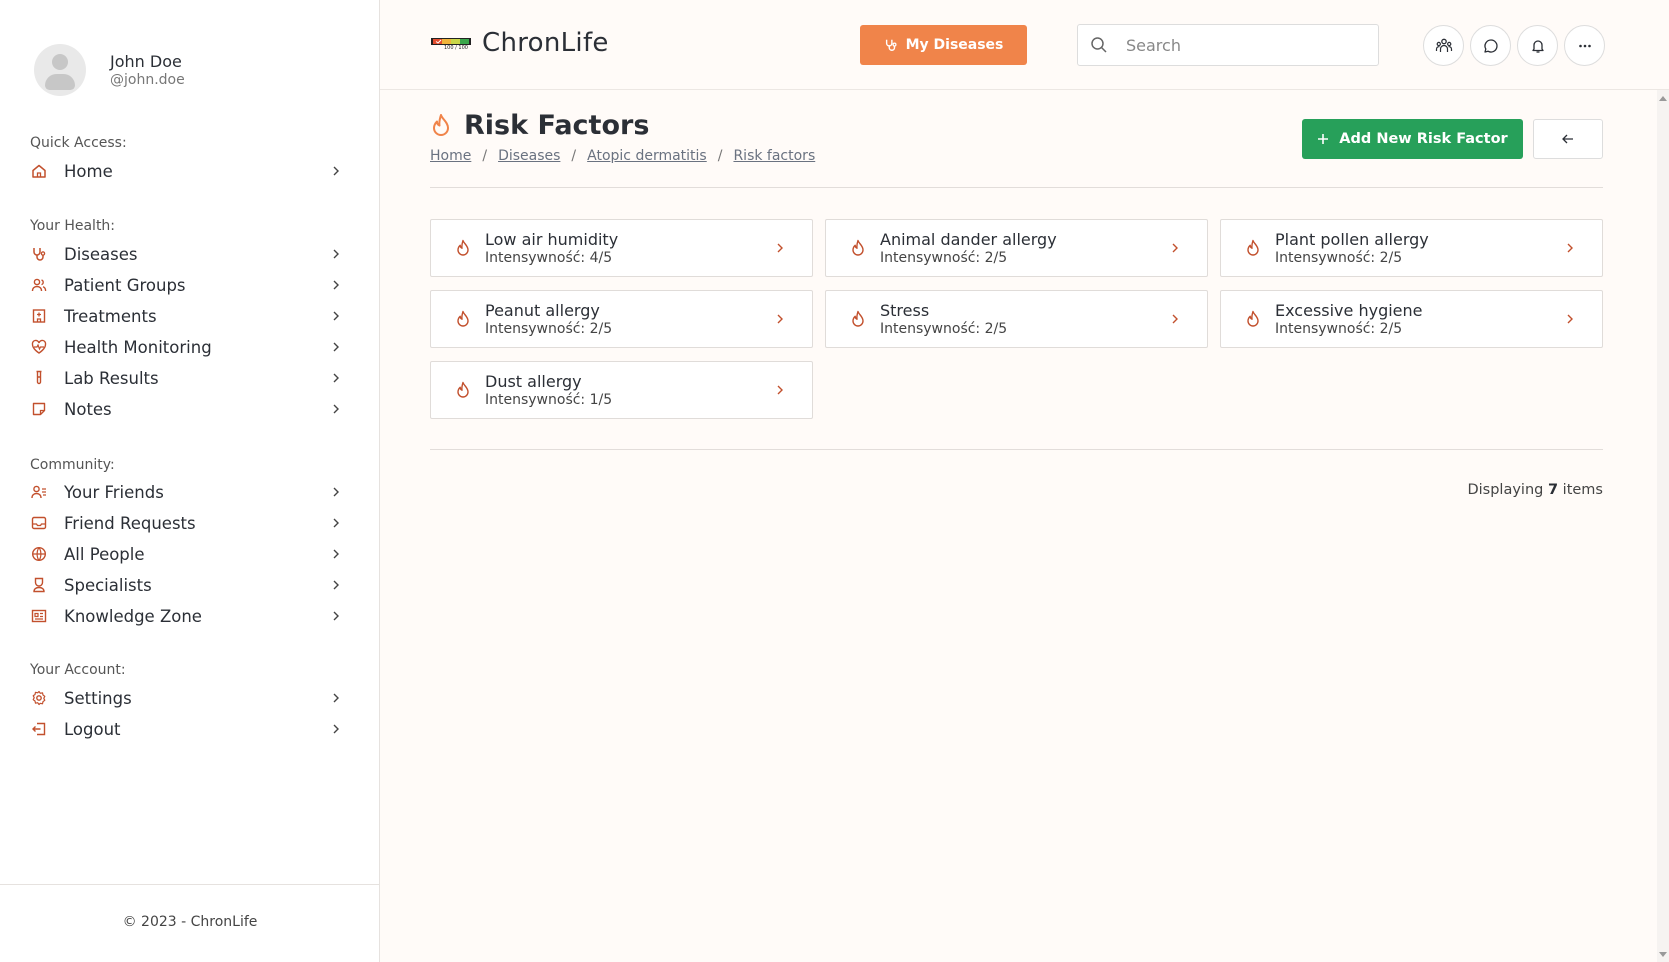 Image resolution: width=1669 pixels, height=962 pixels. What do you see at coordinates (557, 125) in the screenshot?
I see `page-title: Risk Factors` at bounding box center [557, 125].